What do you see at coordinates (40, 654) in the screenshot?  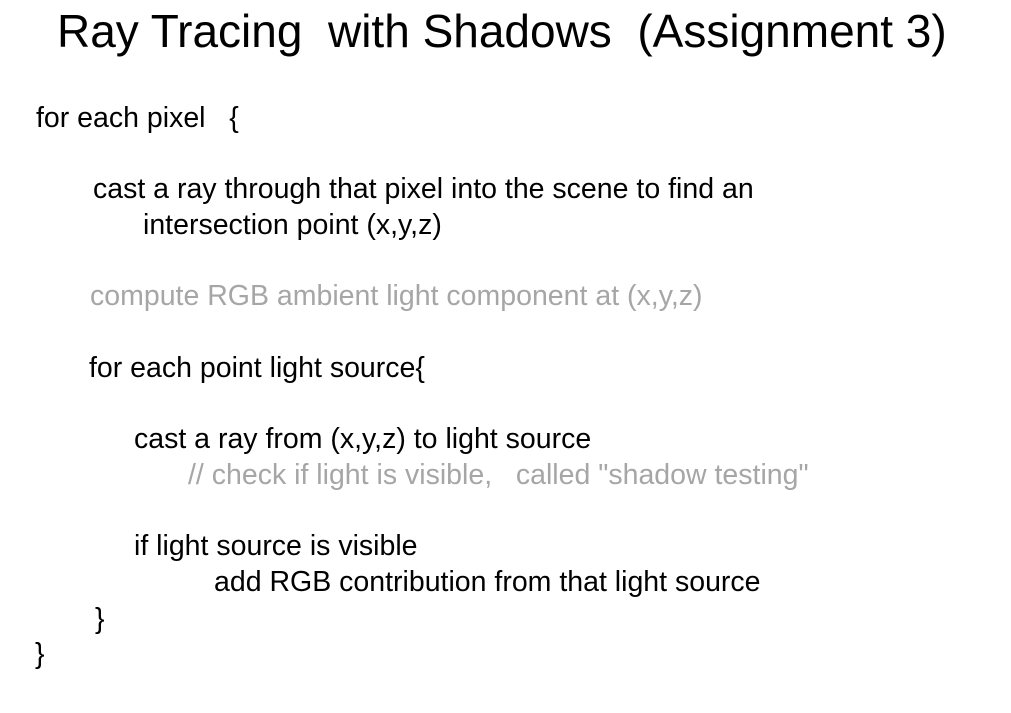 I see `pseudocode-outer-closing-brace: }` at bounding box center [40, 654].